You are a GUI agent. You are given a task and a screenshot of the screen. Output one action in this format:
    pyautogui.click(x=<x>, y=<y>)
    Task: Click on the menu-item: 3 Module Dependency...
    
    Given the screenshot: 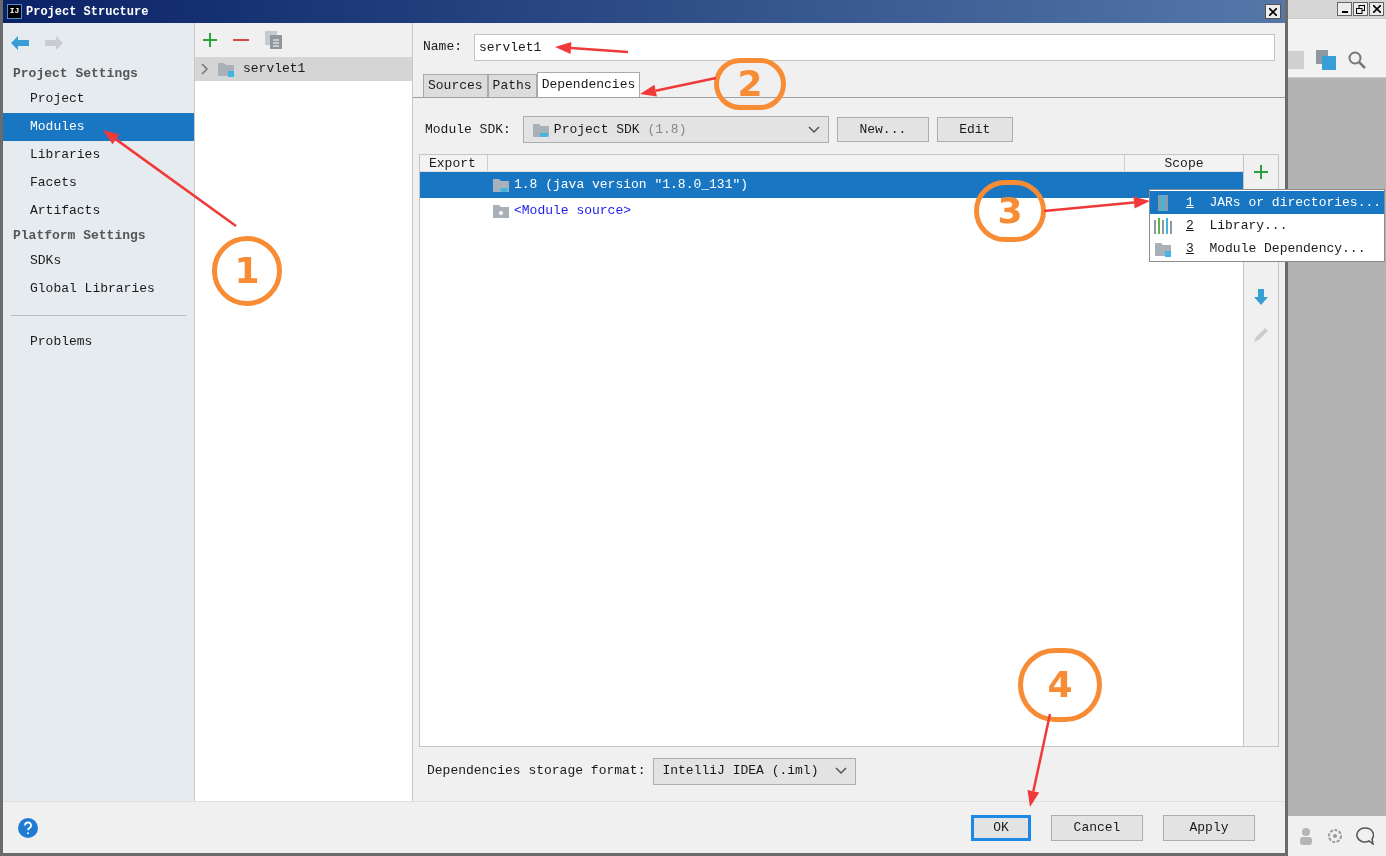 What is the action you would take?
    pyautogui.click(x=1267, y=248)
    